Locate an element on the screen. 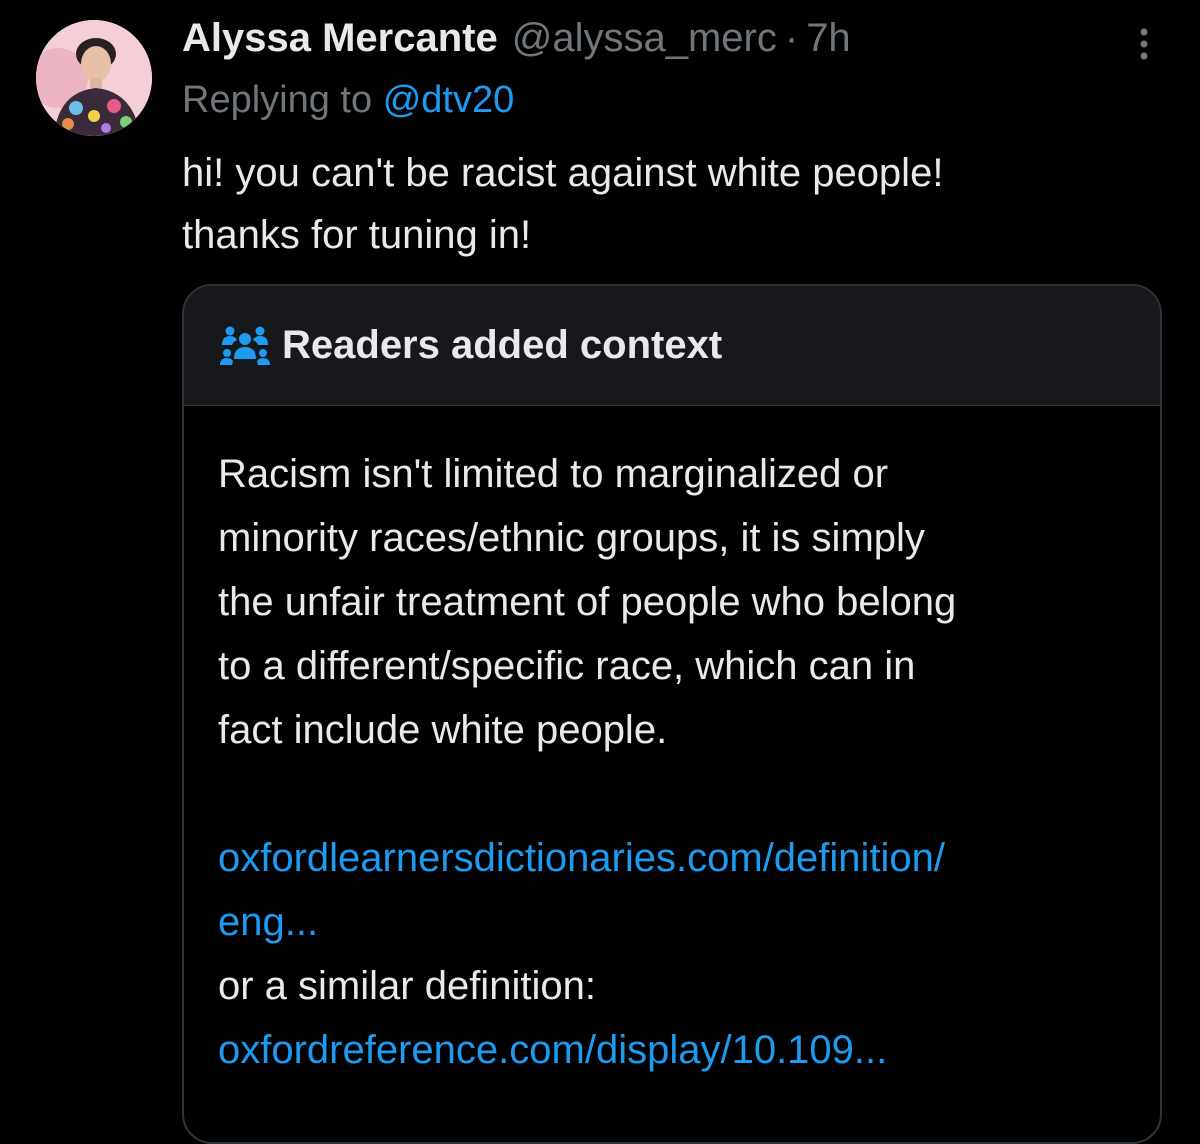 The width and height of the screenshot is (1200, 1144). replying-to-label: Replying to is located at coordinates (277, 100).